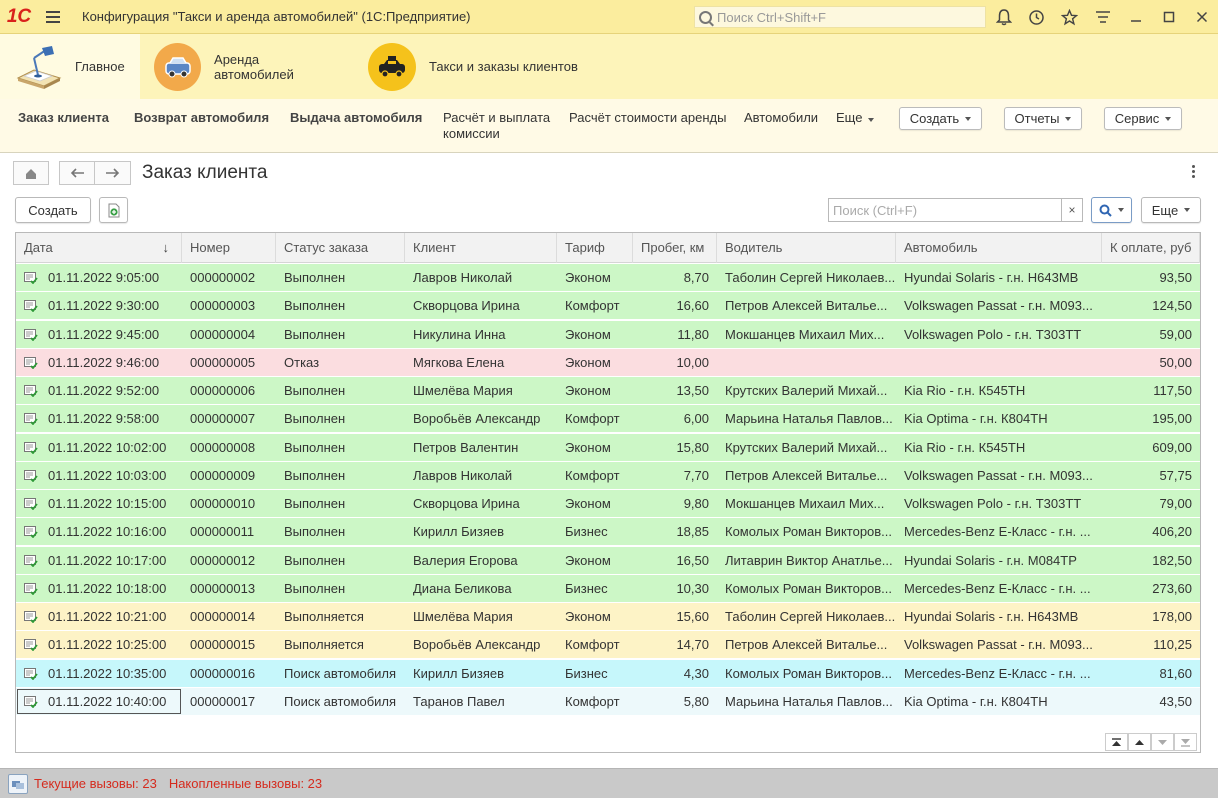 This screenshot has height=798, width=1218. What do you see at coordinates (53, 17) in the screenshot?
I see `main-menu-icon` at bounding box center [53, 17].